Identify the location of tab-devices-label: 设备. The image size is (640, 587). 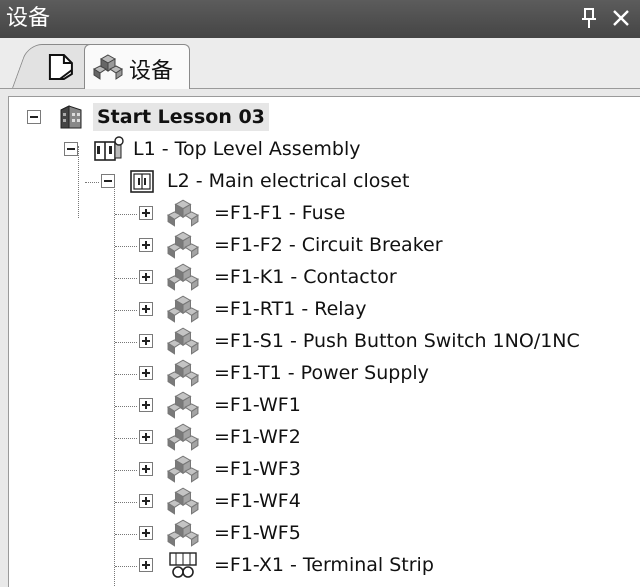
(151, 71).